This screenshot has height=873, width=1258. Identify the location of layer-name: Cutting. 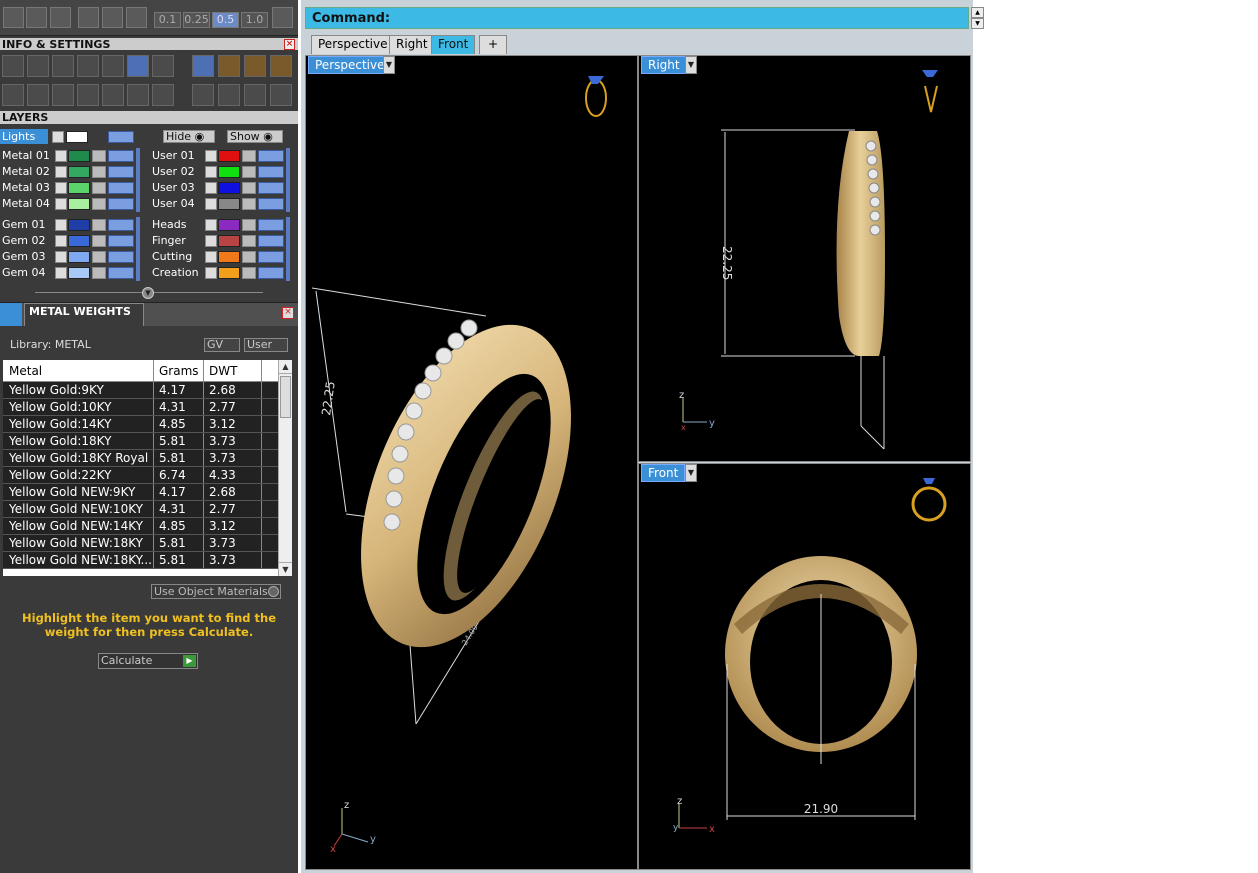
(172, 256).